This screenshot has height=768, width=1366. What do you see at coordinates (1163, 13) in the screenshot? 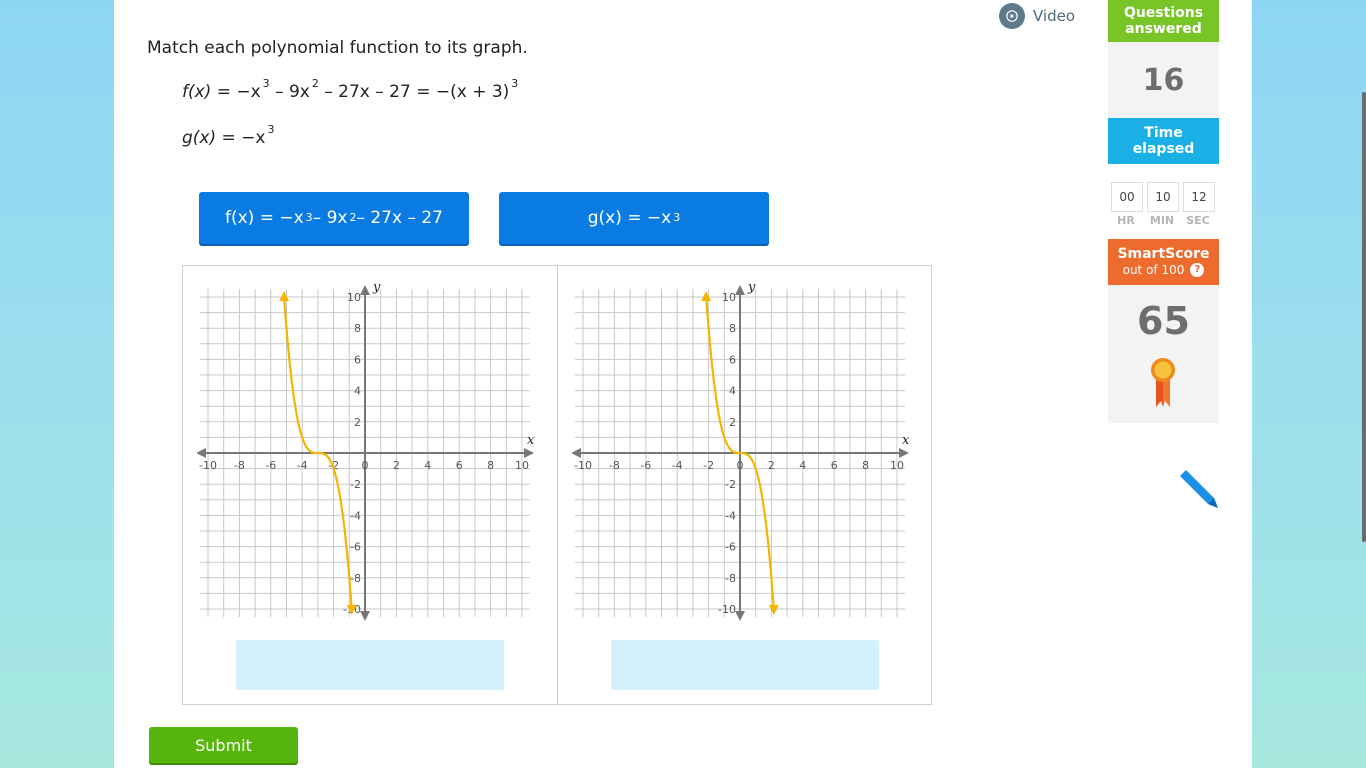
I see `qa-label-1: Questions` at bounding box center [1163, 13].